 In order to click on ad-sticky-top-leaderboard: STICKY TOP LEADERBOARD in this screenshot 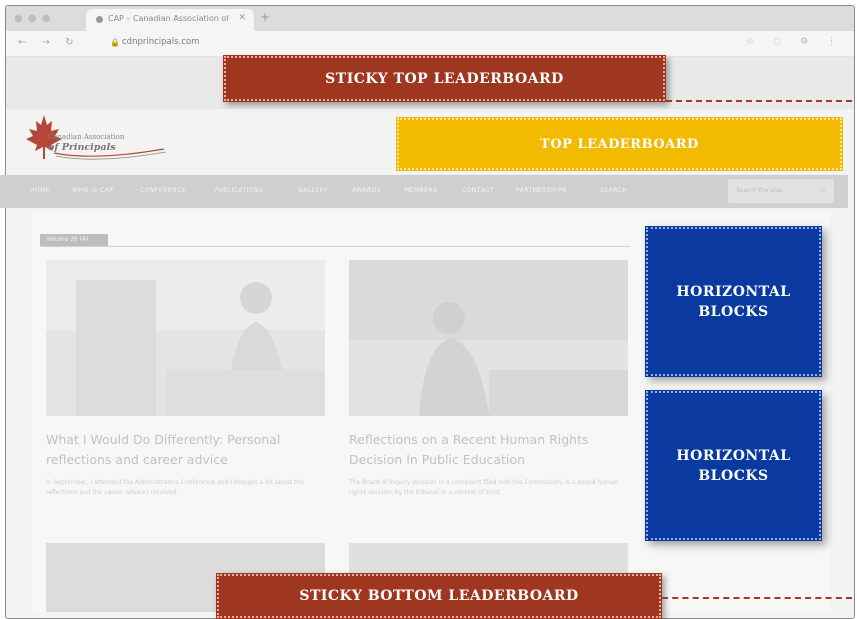, I will do `click(444, 78)`.